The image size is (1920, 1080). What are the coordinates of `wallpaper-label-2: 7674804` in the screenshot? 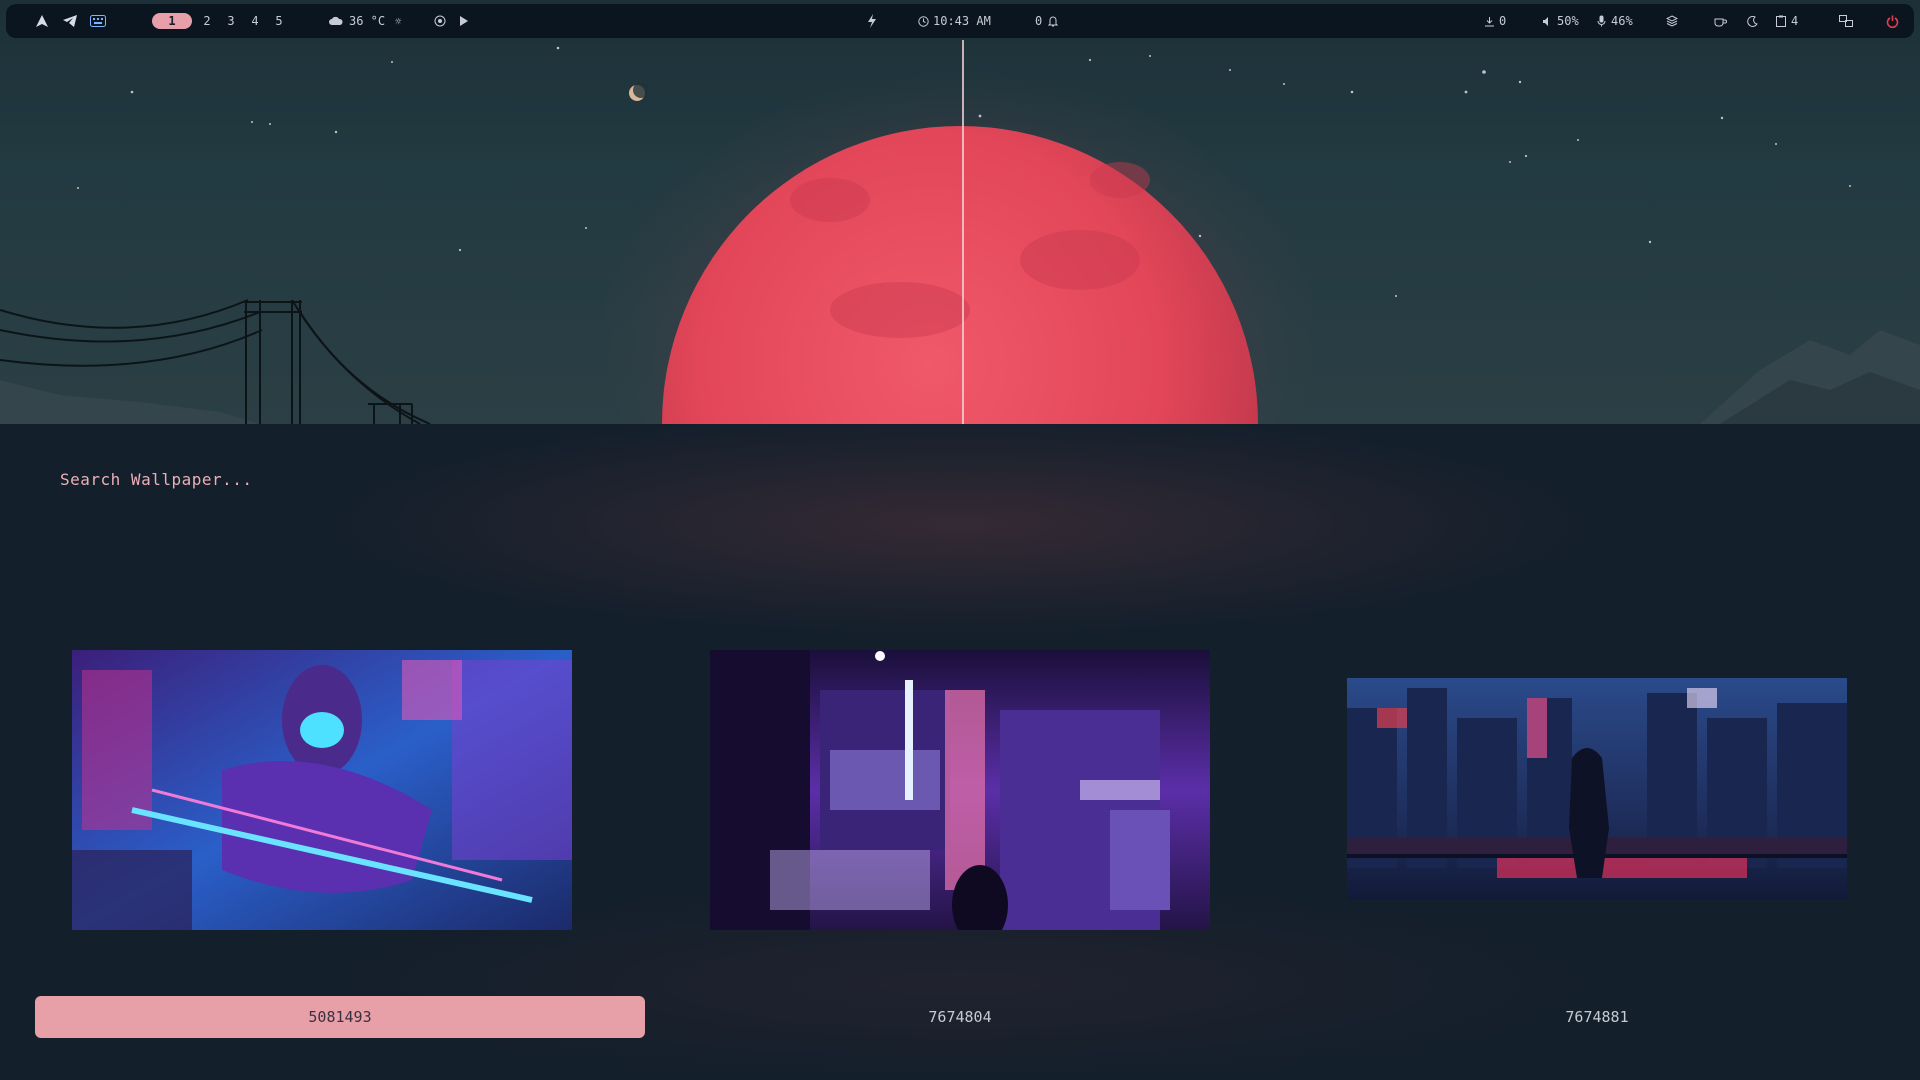 It's located at (960, 1017).